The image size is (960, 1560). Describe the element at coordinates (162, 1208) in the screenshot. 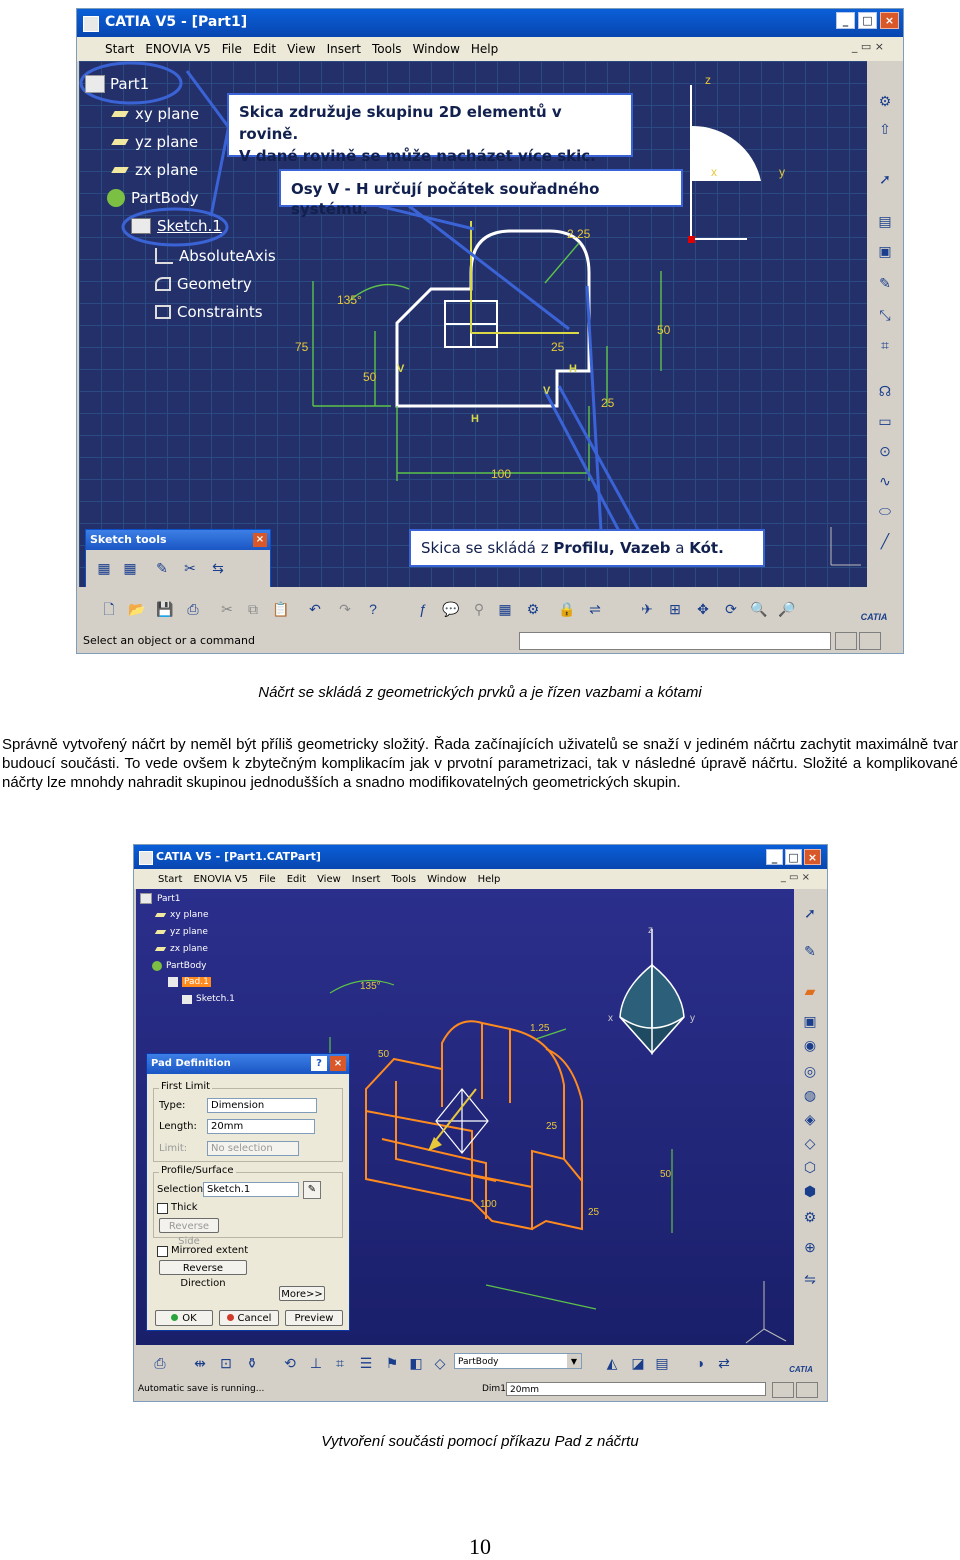

I see `thick-checkbox` at that location.